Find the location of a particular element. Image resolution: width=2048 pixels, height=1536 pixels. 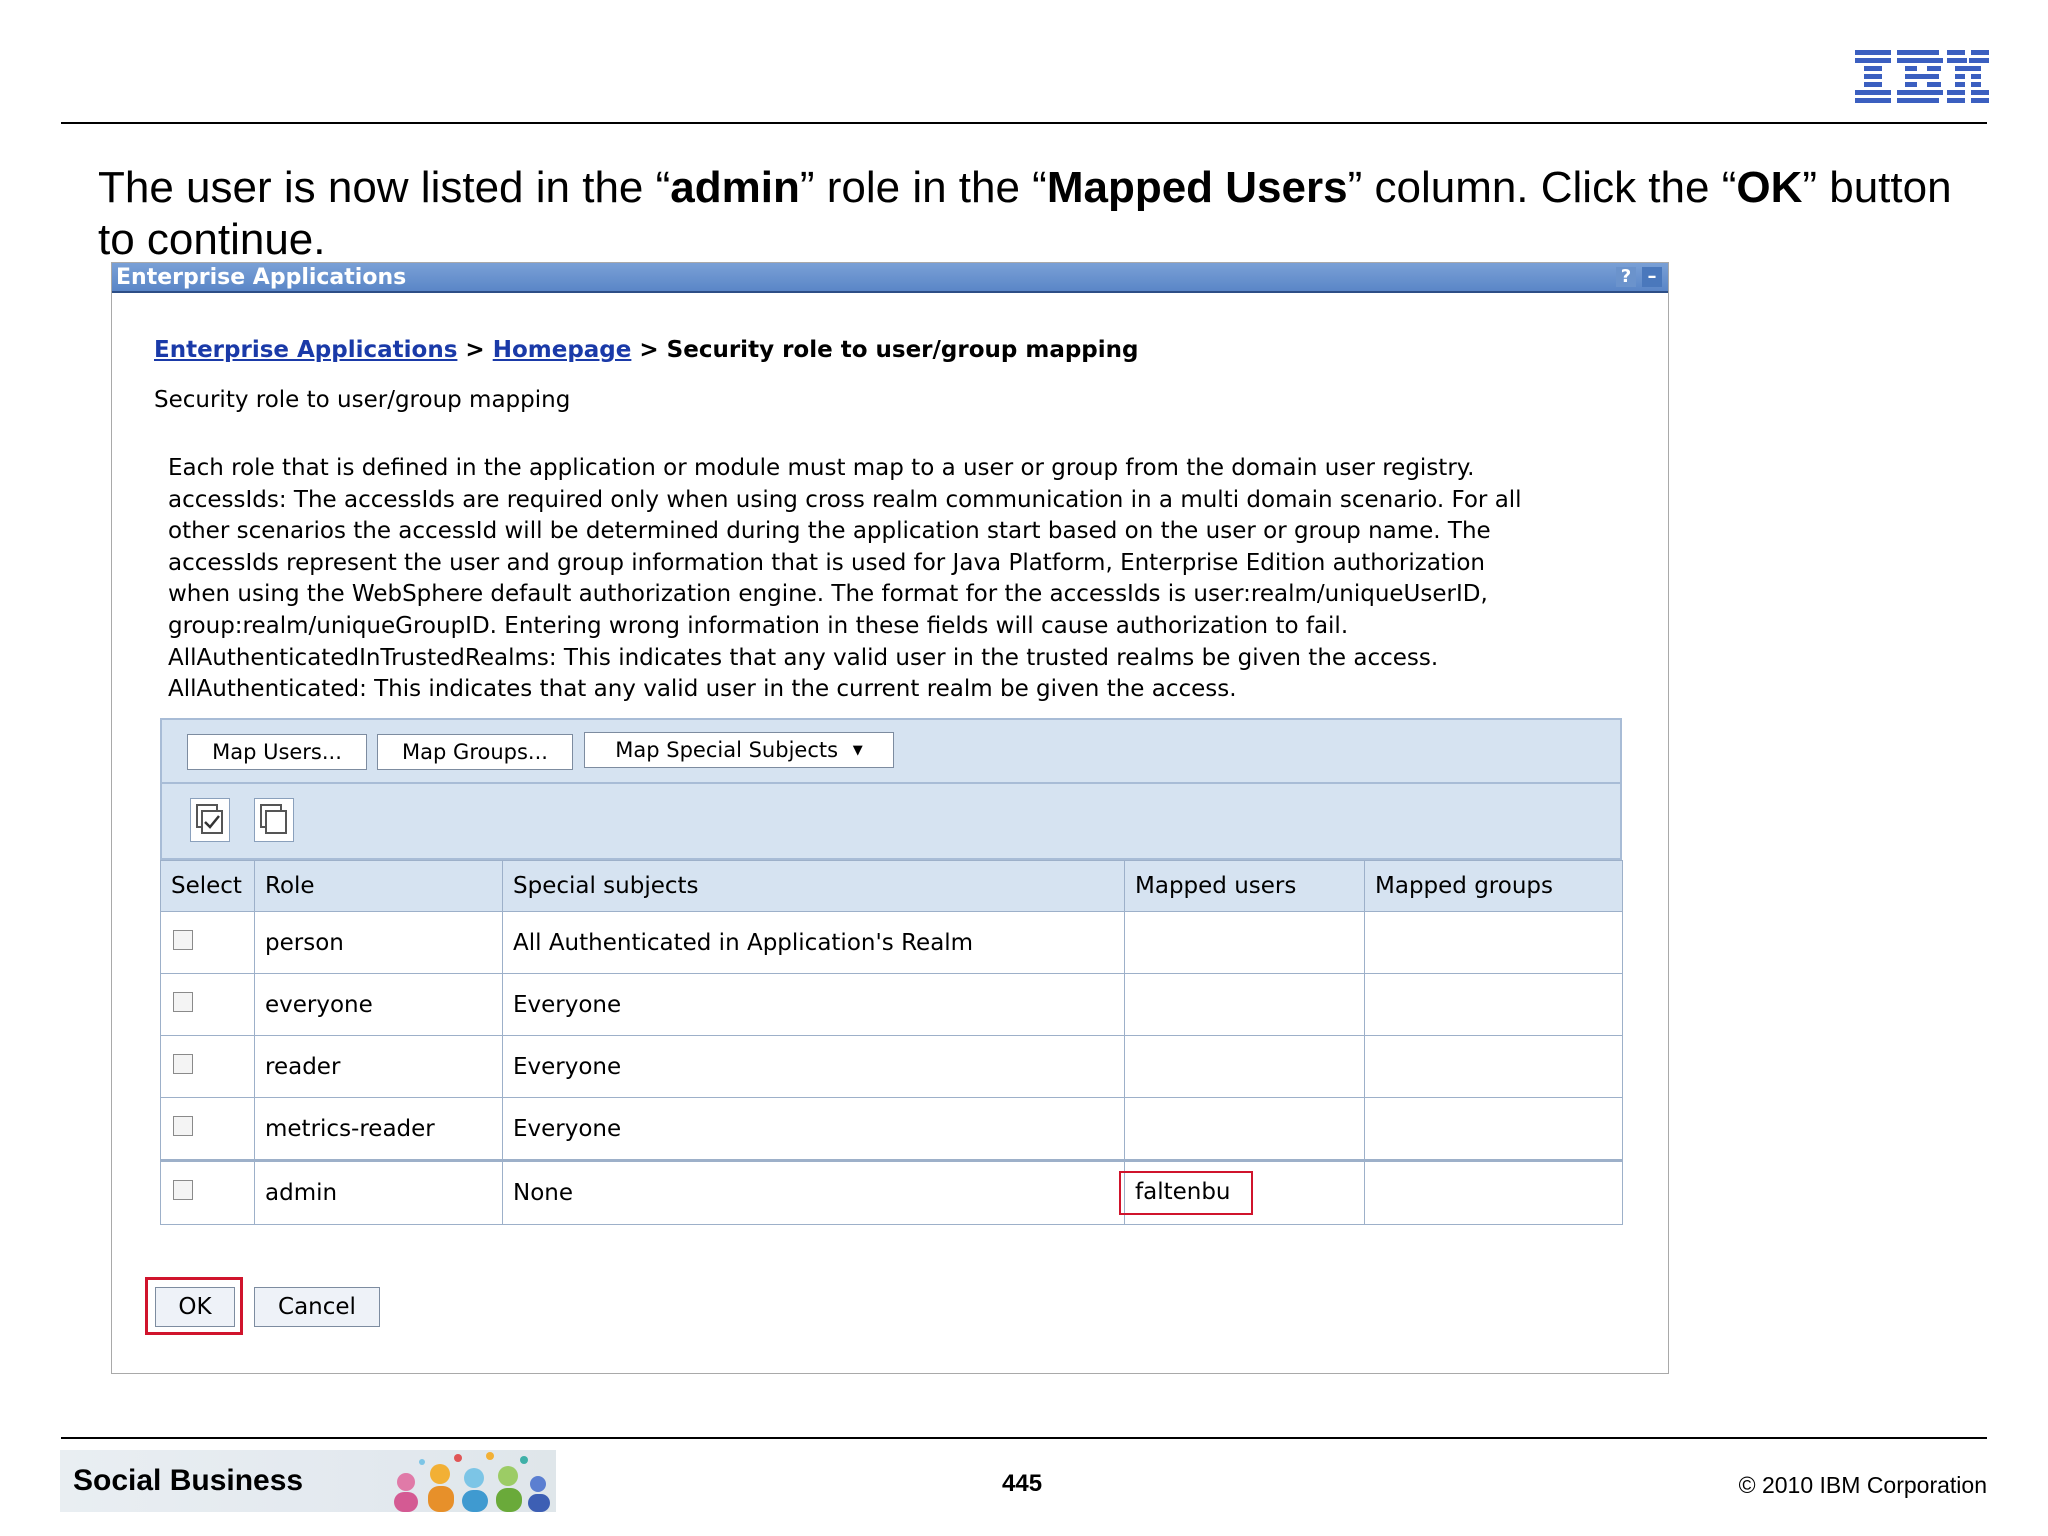

select-all-icon is located at coordinates (209, 819).